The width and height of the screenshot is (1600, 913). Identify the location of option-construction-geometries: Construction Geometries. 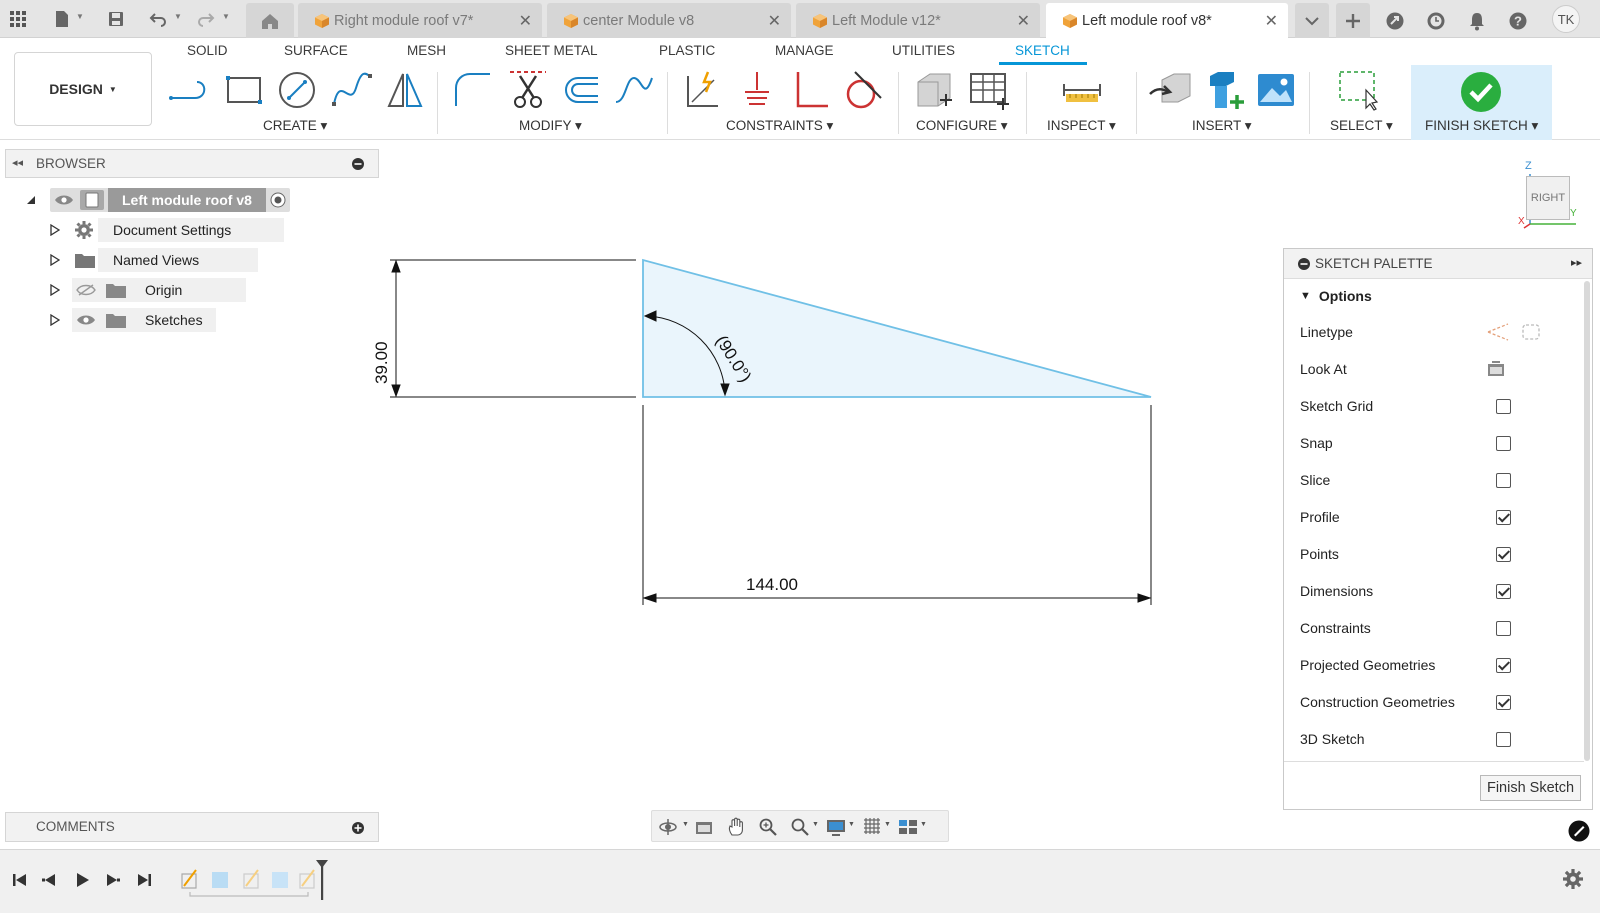
(1435, 702).